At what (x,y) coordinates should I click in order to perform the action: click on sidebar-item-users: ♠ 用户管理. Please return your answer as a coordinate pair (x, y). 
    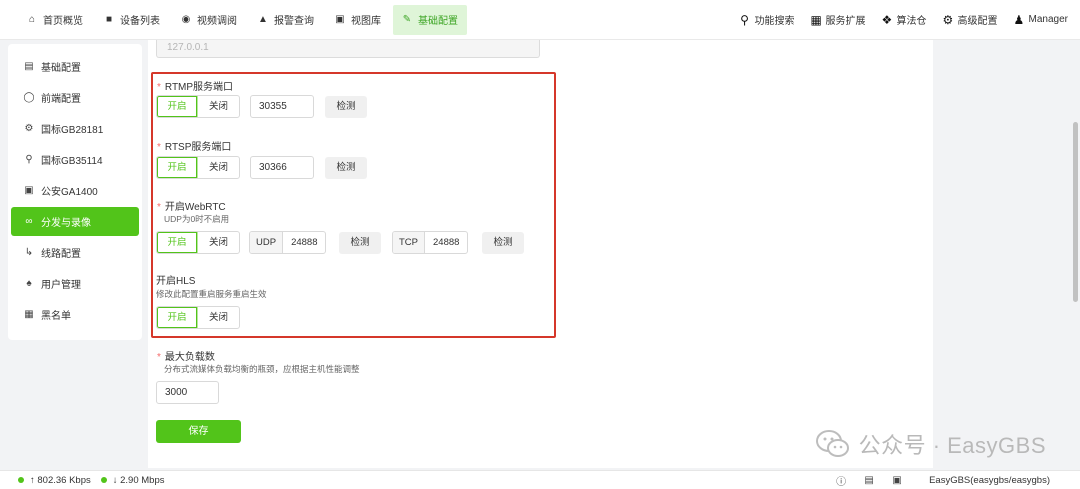
    Looking at the image, I should click on (75, 283).